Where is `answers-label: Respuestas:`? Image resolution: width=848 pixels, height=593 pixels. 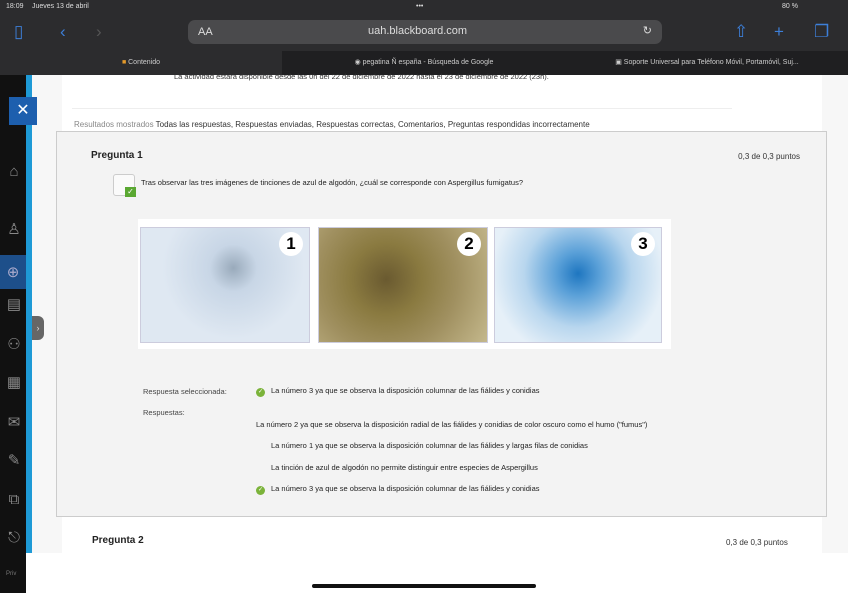
answers-label: Respuestas: is located at coordinates (164, 412).